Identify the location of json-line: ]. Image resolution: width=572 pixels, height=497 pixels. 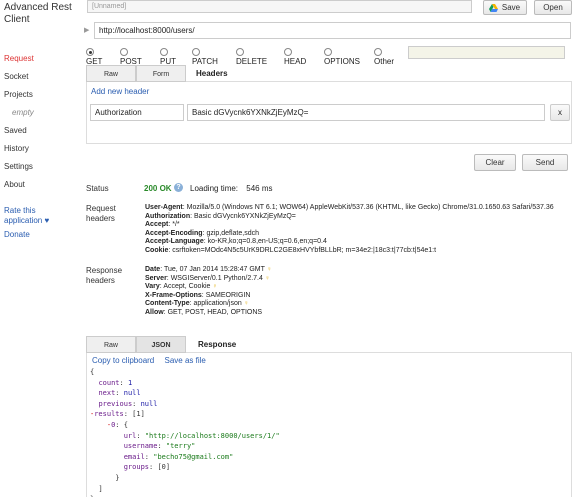
(185, 489).